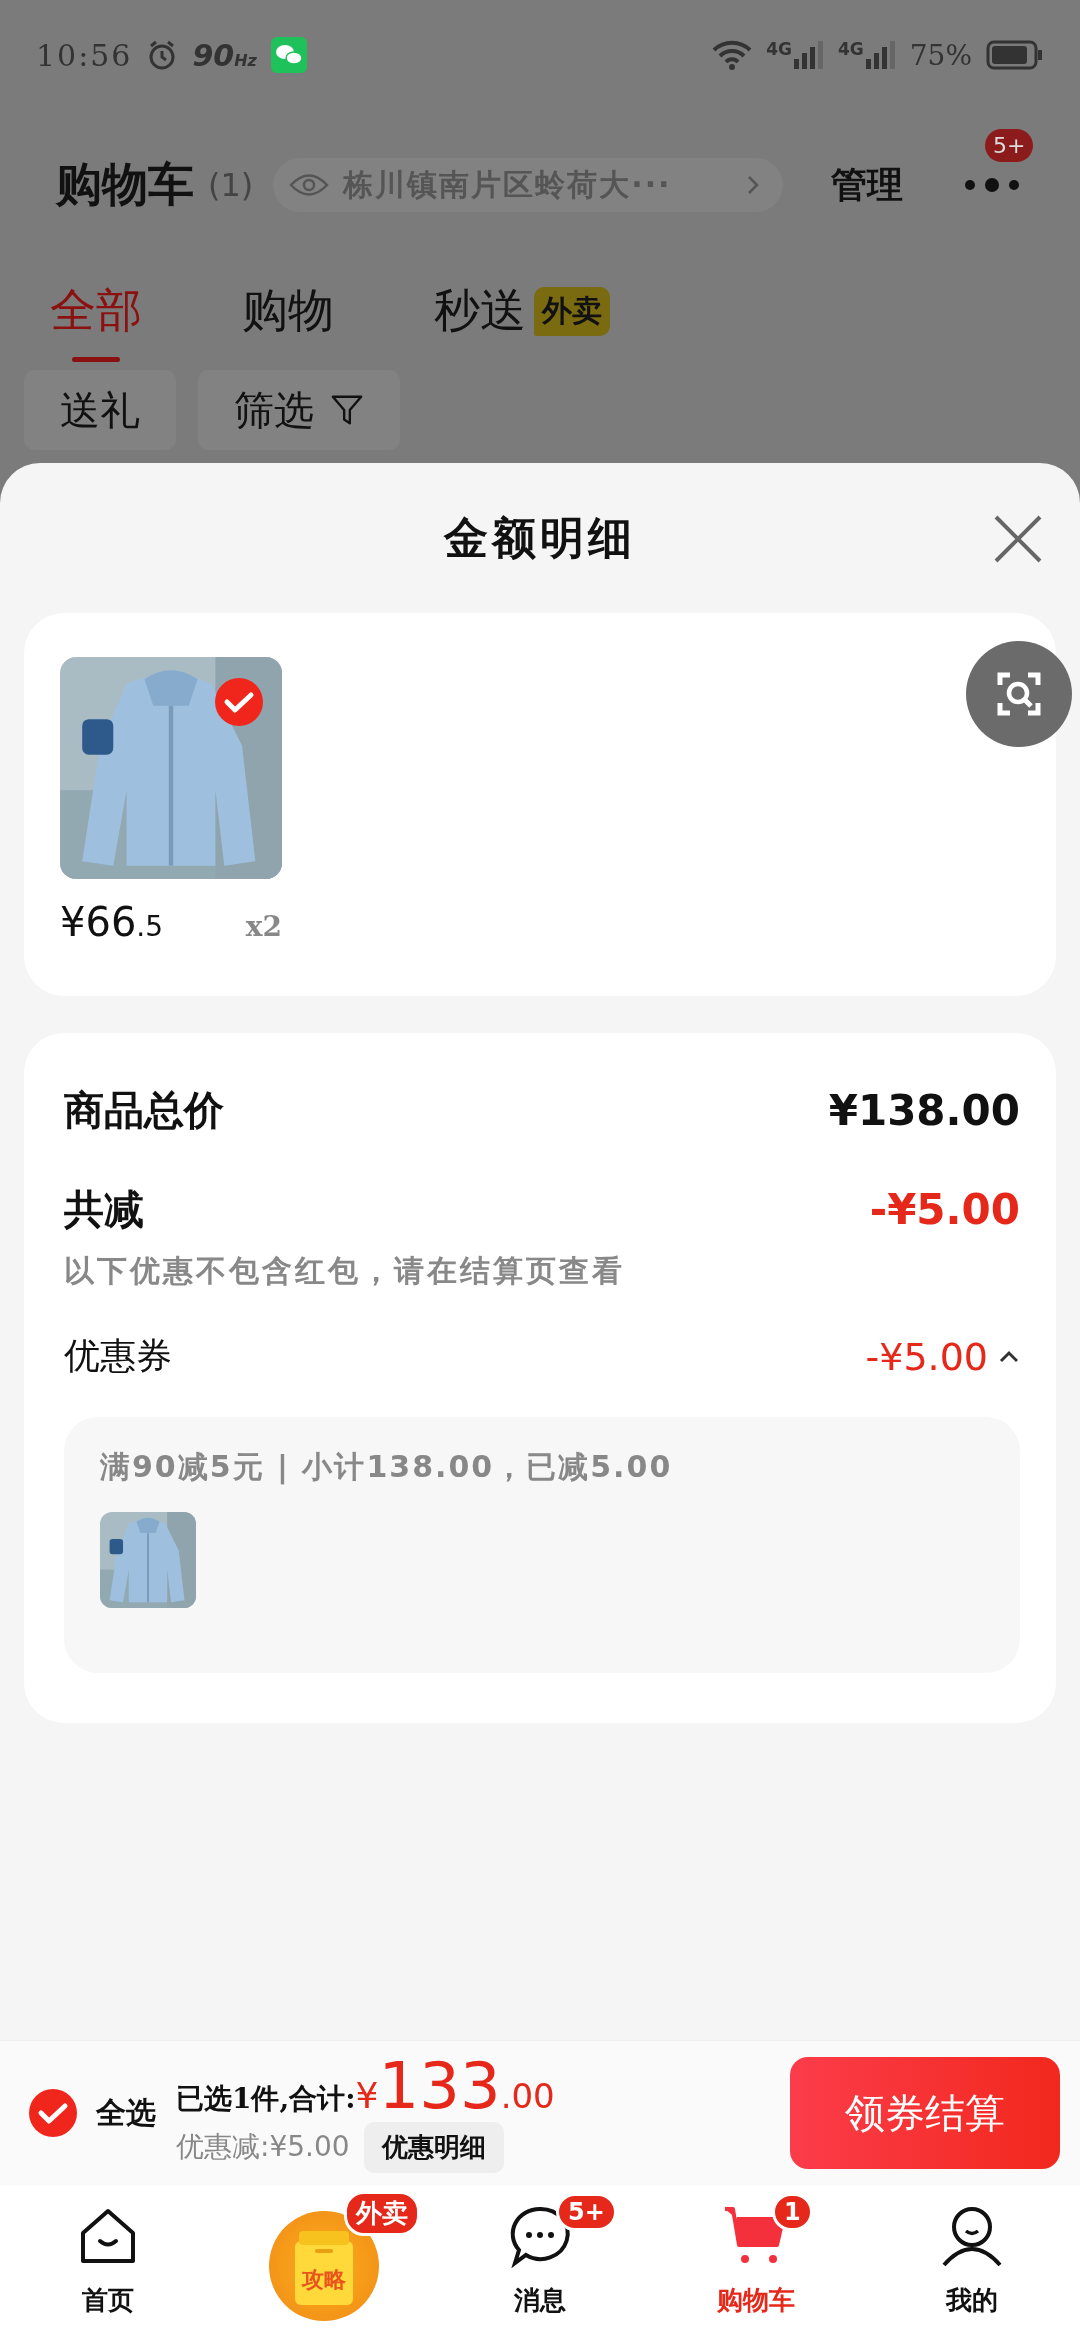 The width and height of the screenshot is (1080, 2340). What do you see at coordinates (940, 55) in the screenshot?
I see `battery-level: 75%` at bounding box center [940, 55].